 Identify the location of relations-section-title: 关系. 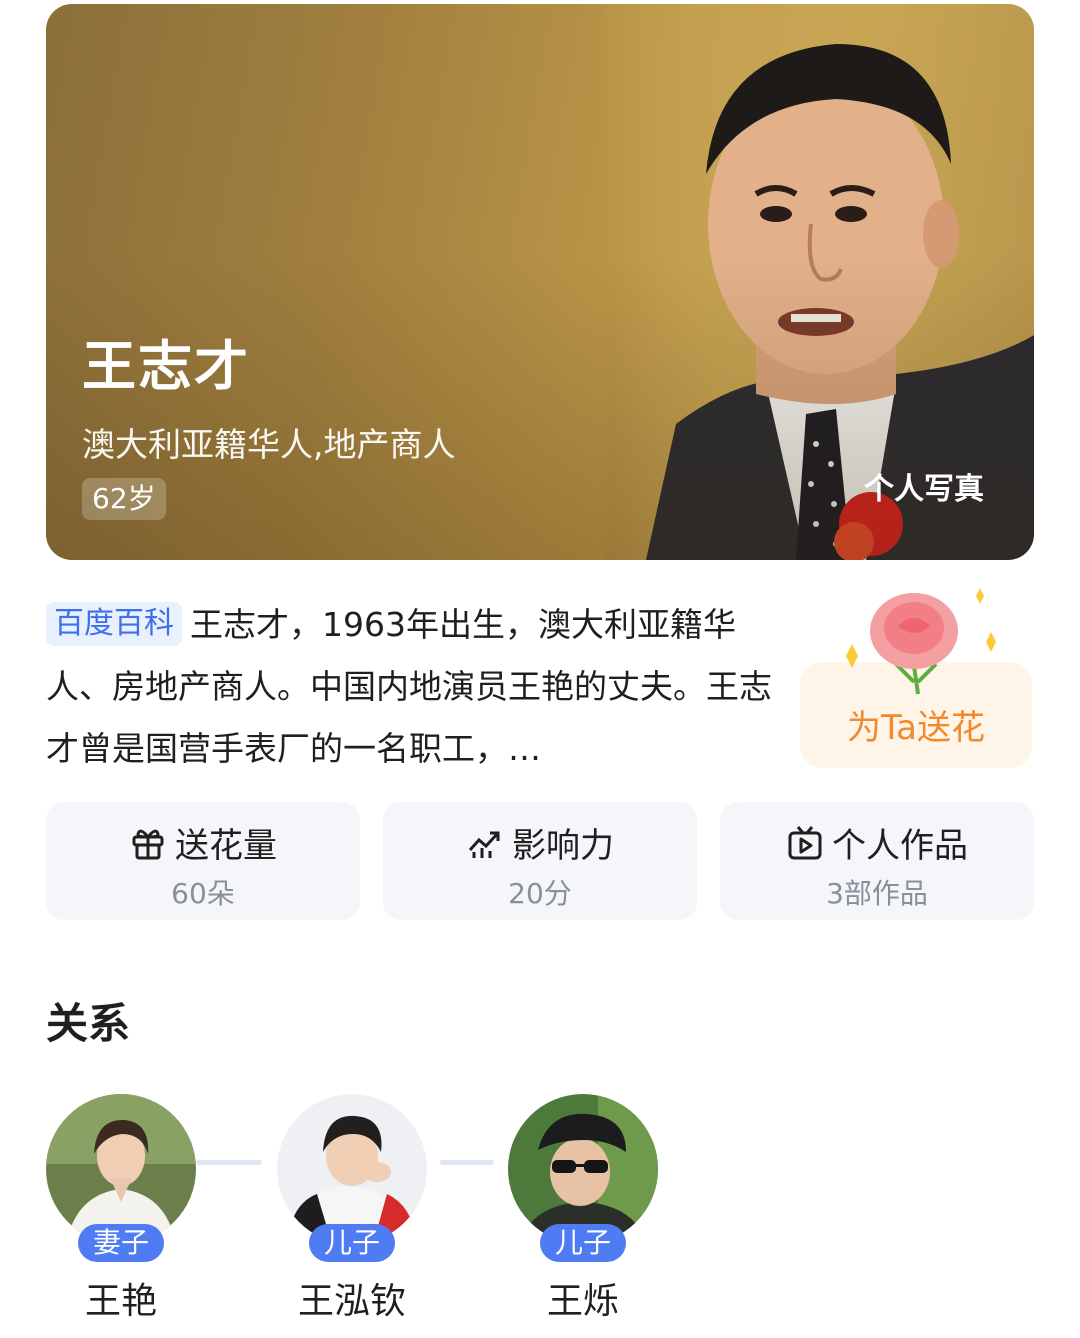
(88, 1023).